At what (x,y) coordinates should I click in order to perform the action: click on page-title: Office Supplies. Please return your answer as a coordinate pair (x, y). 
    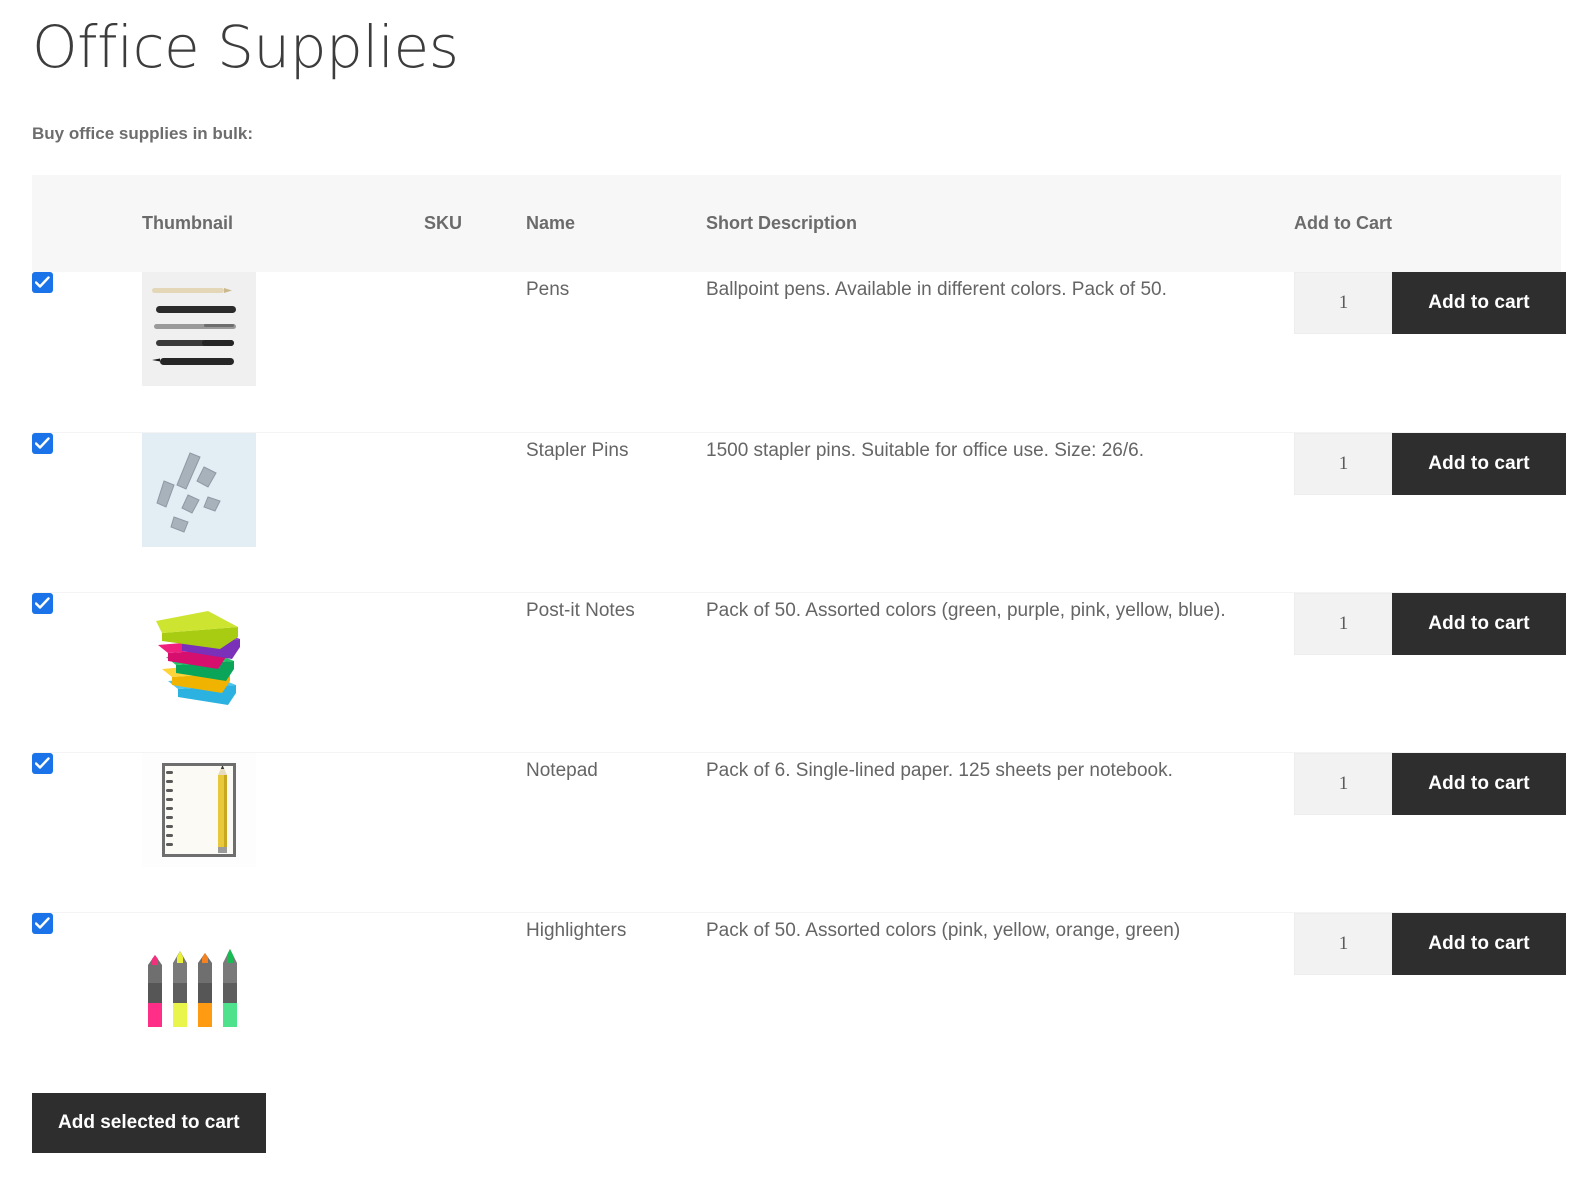
    Looking at the image, I should click on (245, 47).